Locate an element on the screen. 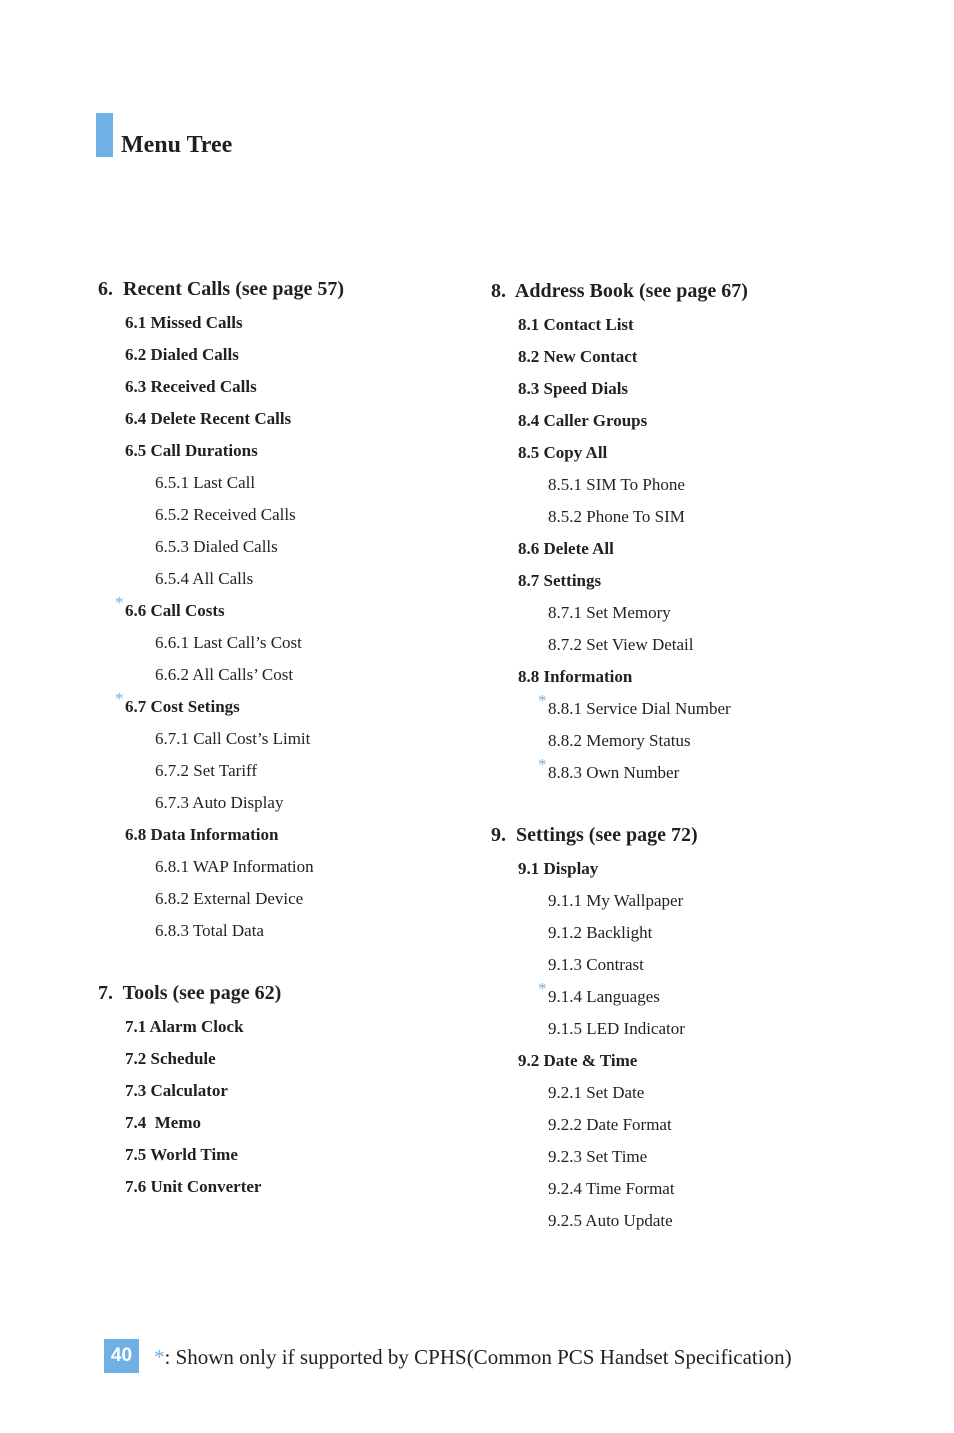  submenu-item: 9.1.2 Backlight is located at coordinates (619, 933).